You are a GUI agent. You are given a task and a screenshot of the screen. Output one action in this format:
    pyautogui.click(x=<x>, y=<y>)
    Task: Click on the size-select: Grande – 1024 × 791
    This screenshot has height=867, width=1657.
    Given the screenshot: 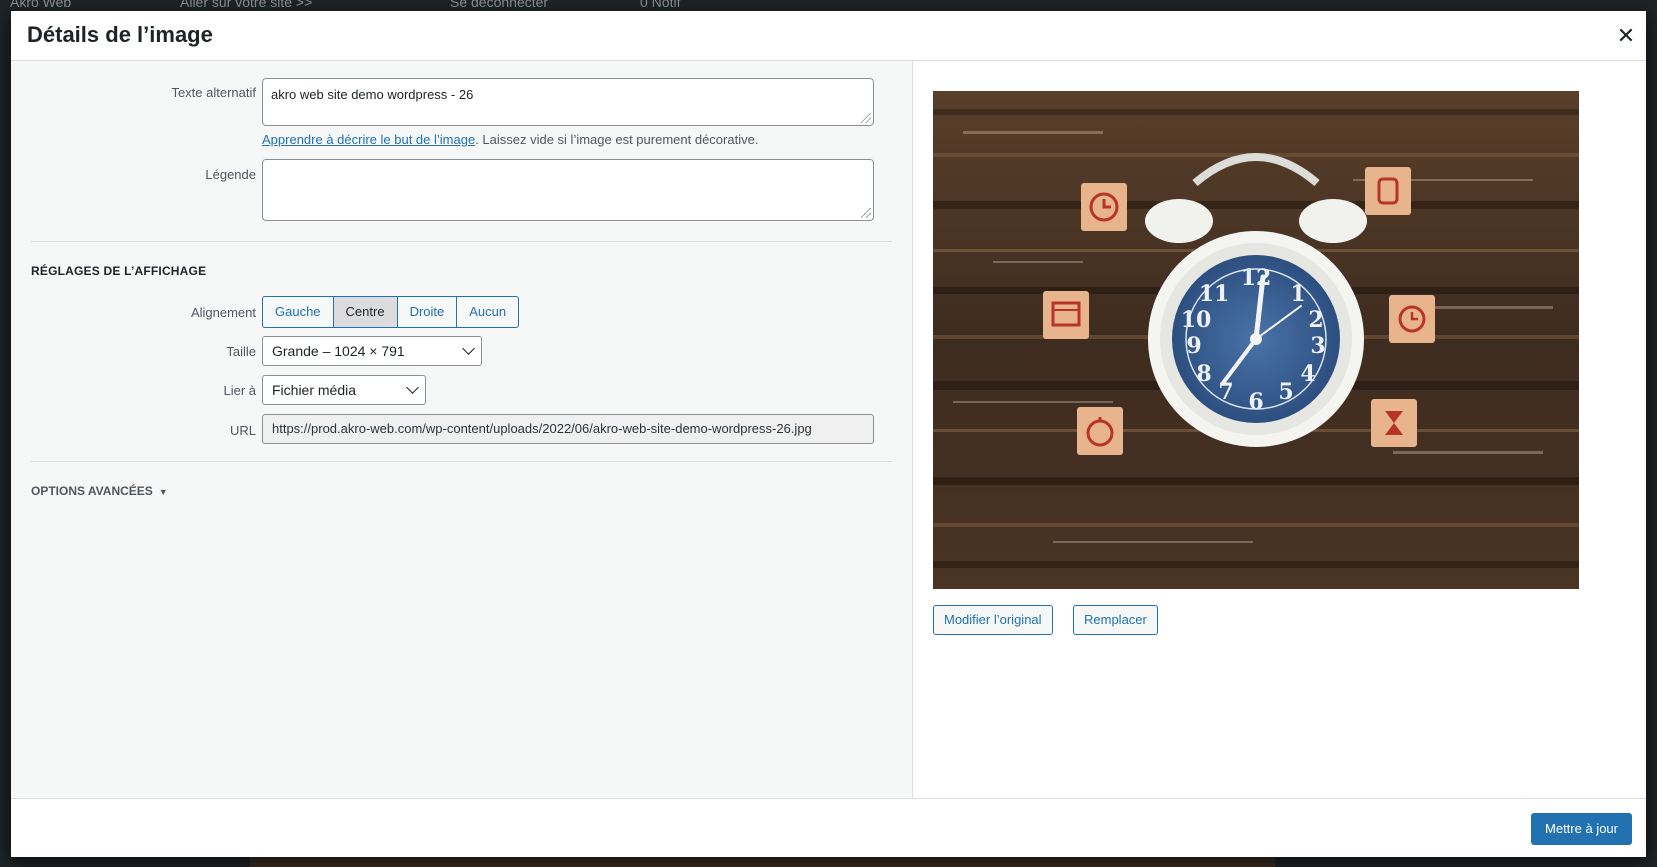 What is the action you would take?
    pyautogui.click(x=372, y=351)
    